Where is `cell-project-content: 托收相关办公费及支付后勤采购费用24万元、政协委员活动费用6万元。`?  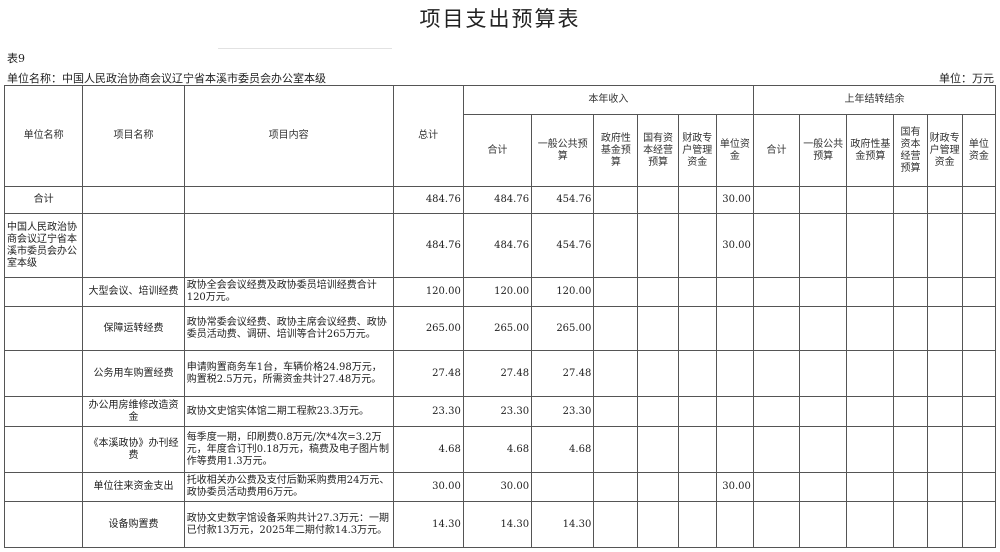 cell-project-content: 托收相关办公费及支付后勤采购费用24万元、政协委员活动费用6万元。 is located at coordinates (288, 487).